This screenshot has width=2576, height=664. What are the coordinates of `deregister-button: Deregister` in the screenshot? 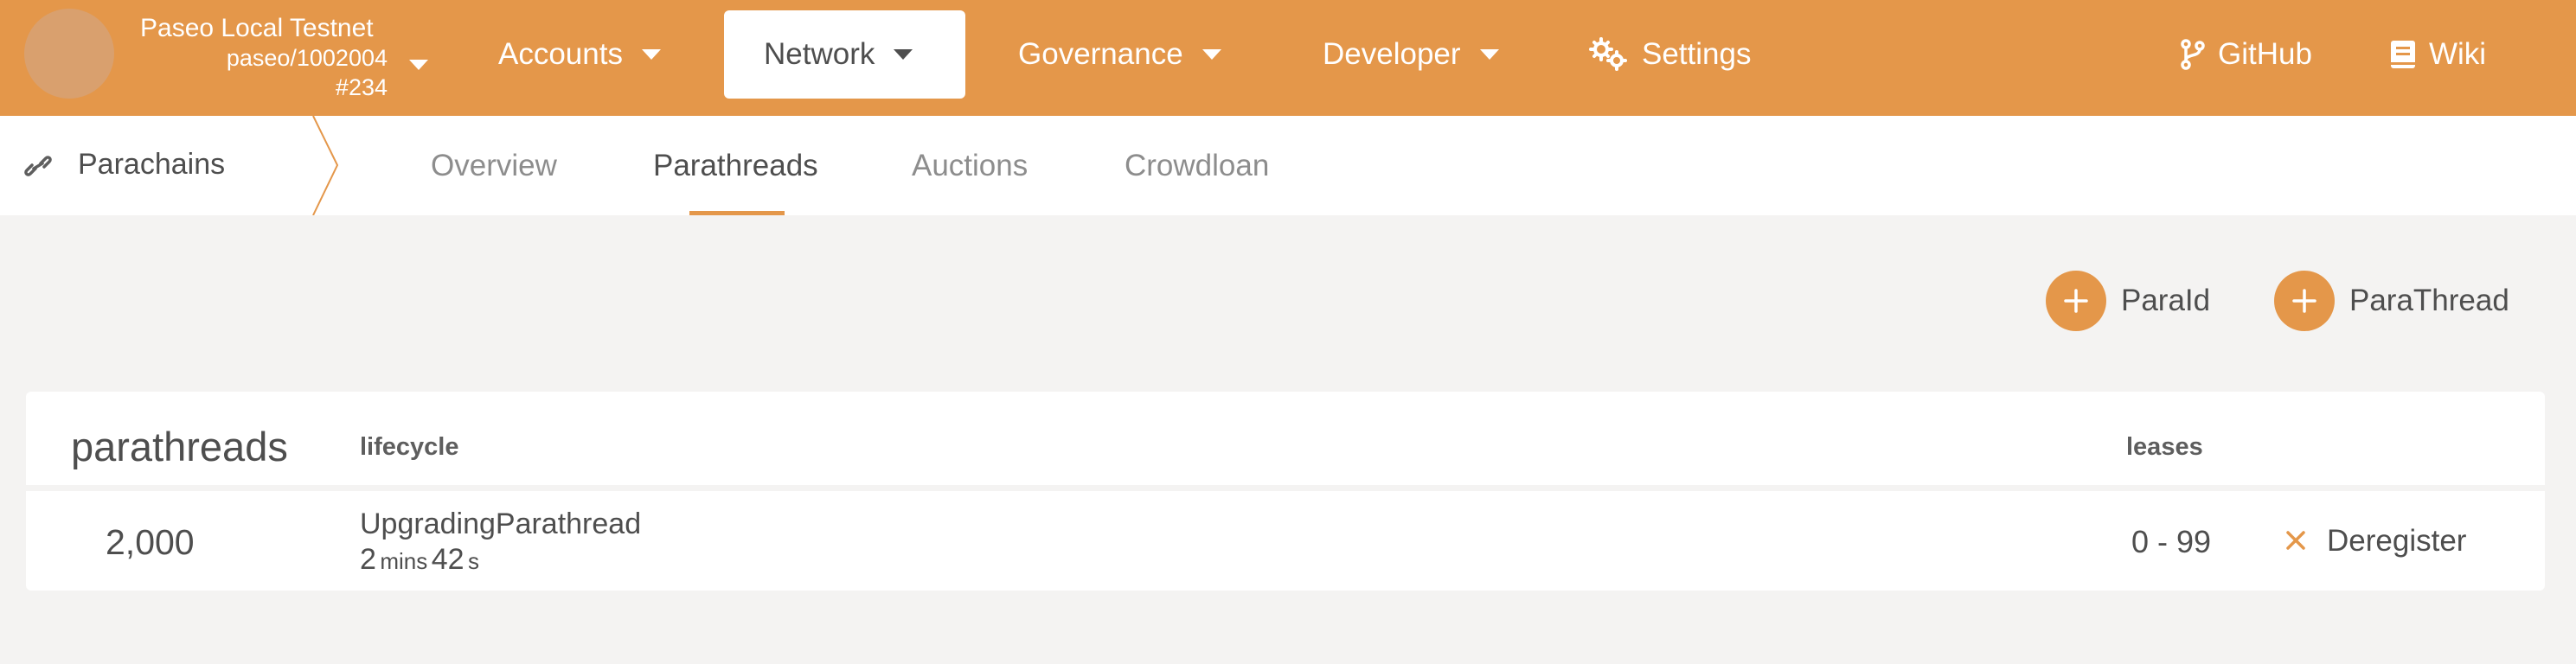 It's located at (2375, 541).